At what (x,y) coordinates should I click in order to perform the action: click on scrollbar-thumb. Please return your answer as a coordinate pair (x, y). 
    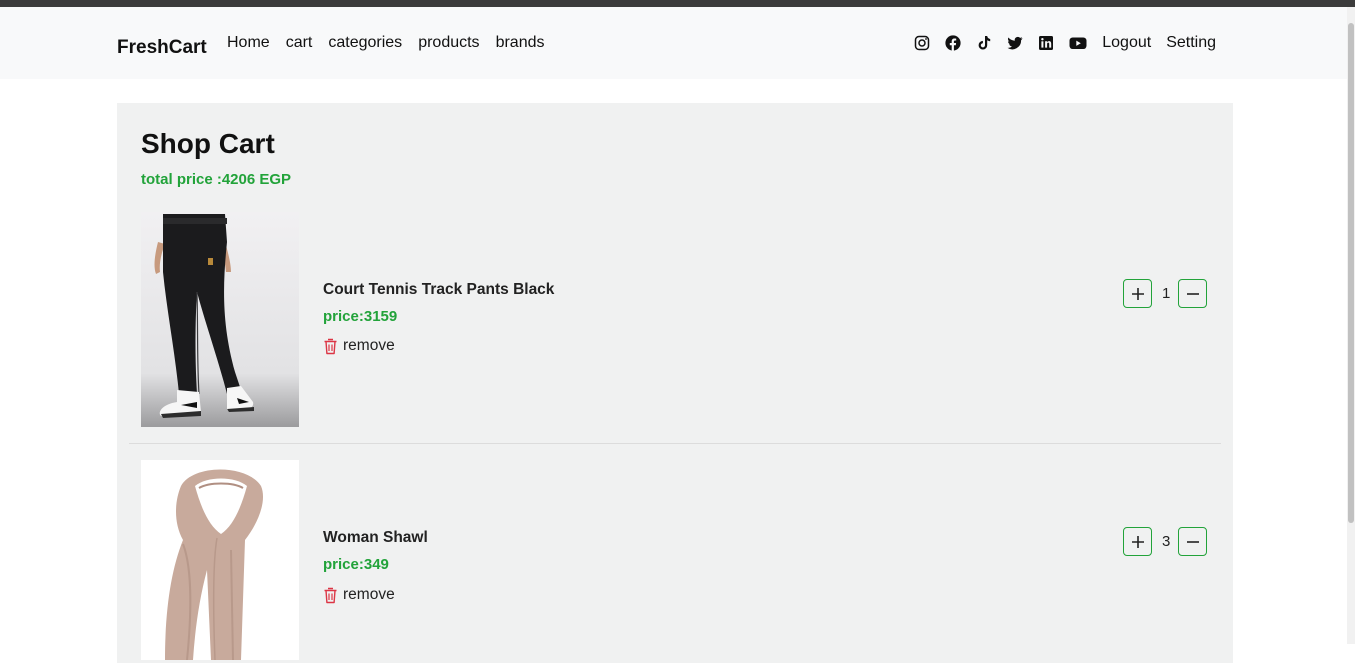
    Looking at the image, I should click on (1351, 273).